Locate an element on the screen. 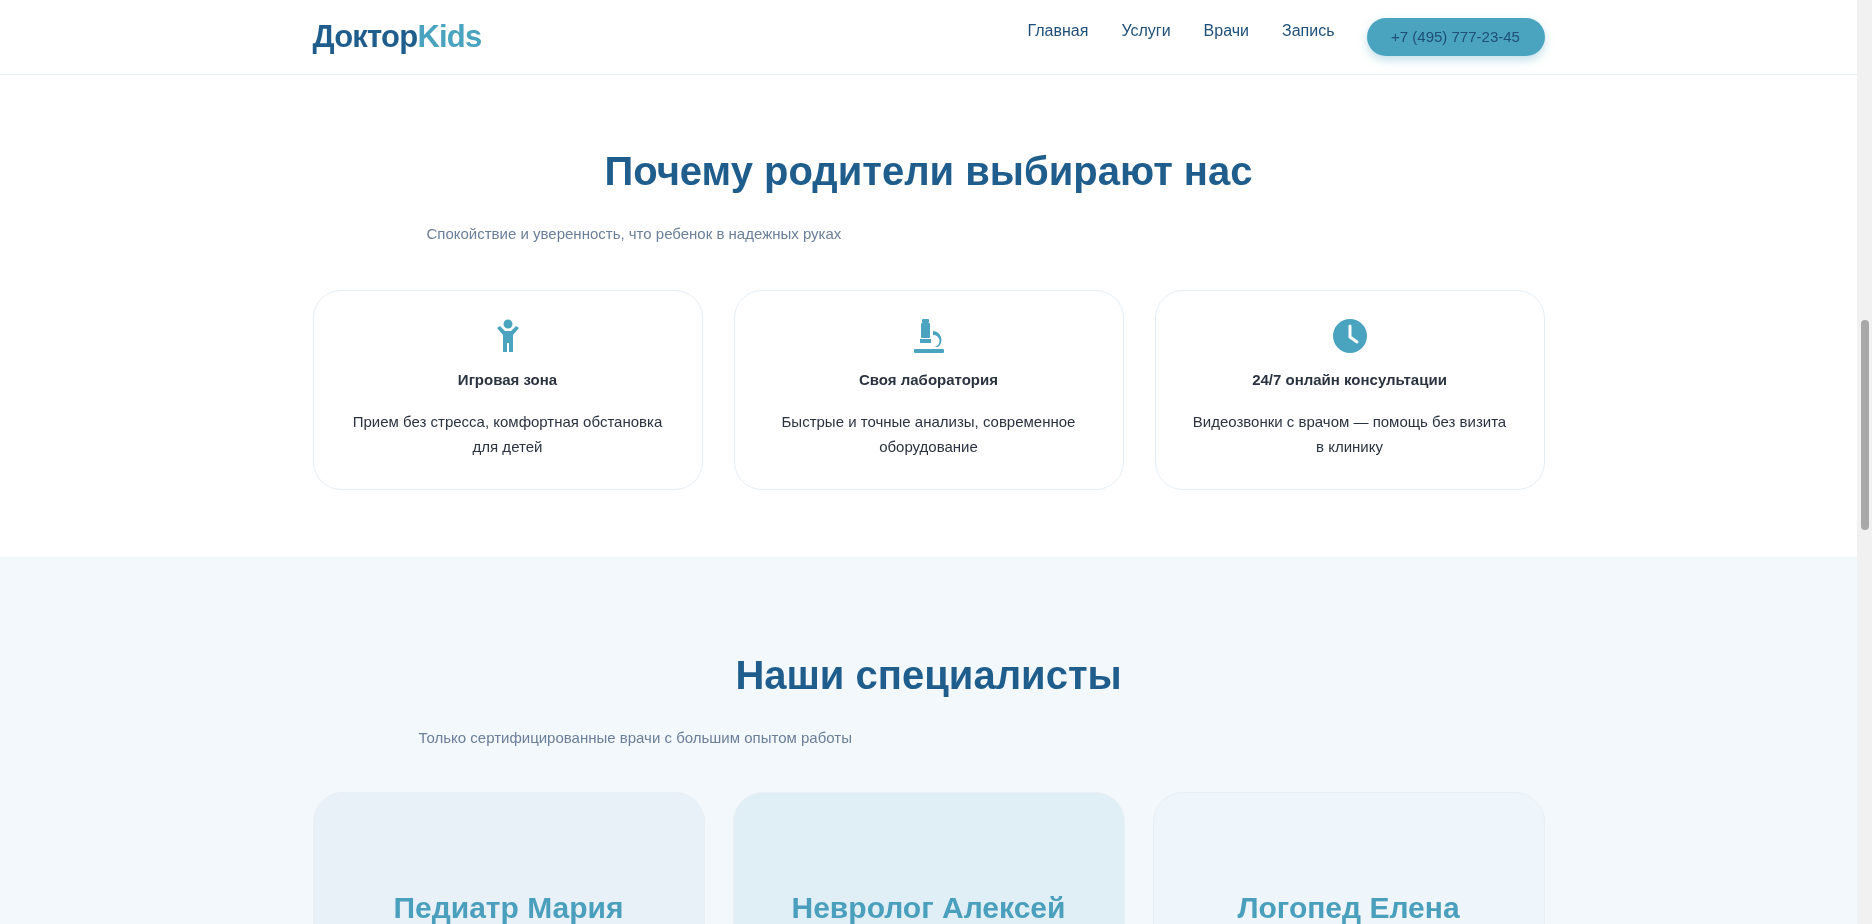 This screenshot has width=1872, height=924. feature-text: Прием без стресса, комфортная обстановка для детей is located at coordinates (507, 434).